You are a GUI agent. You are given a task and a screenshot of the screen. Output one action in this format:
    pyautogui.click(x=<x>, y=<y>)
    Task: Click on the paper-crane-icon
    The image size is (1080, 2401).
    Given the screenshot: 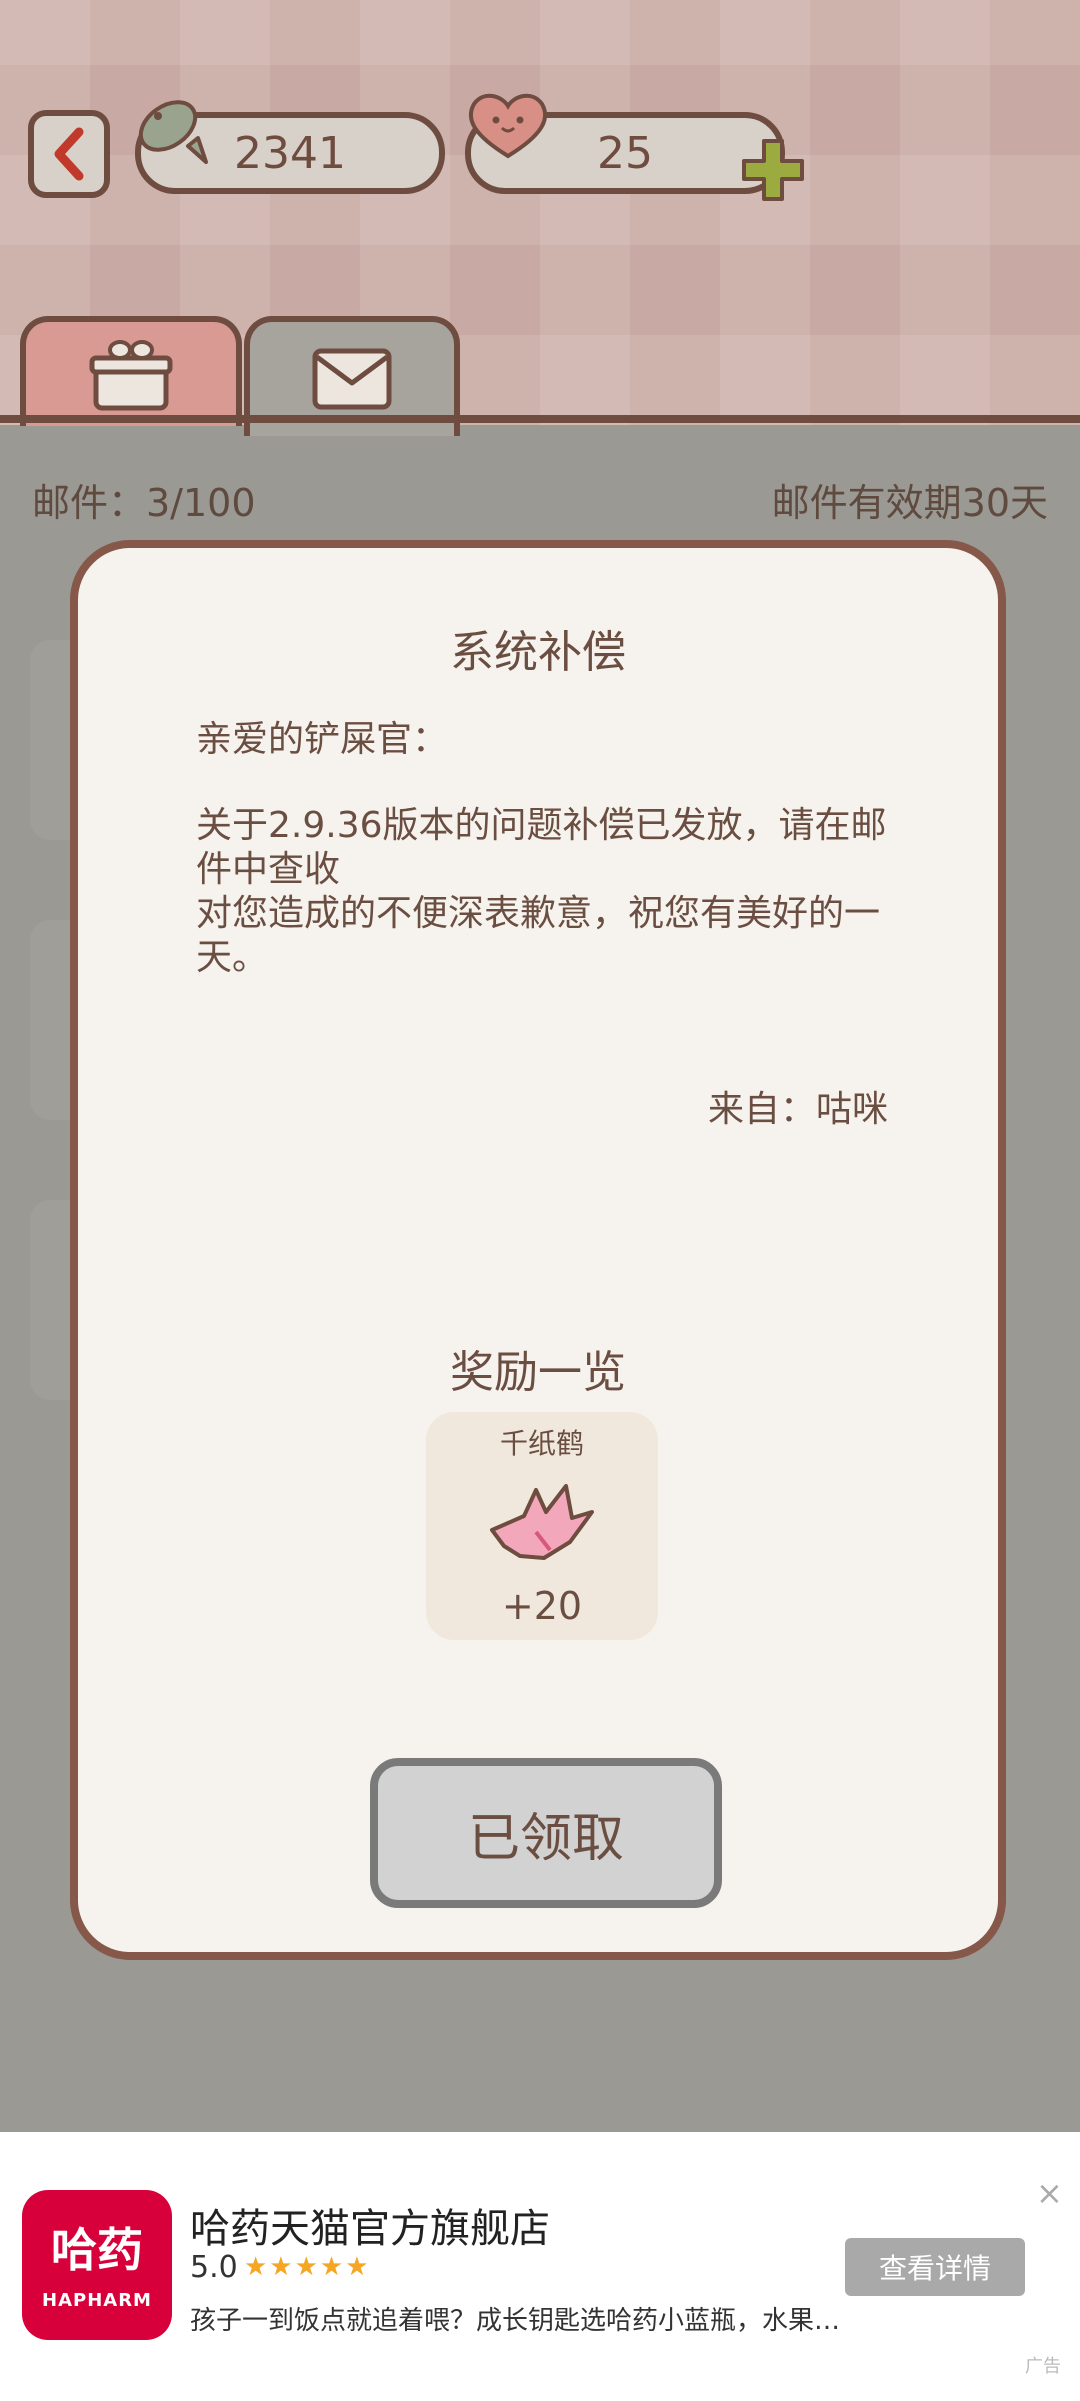 What is the action you would take?
    pyautogui.click(x=542, y=1522)
    